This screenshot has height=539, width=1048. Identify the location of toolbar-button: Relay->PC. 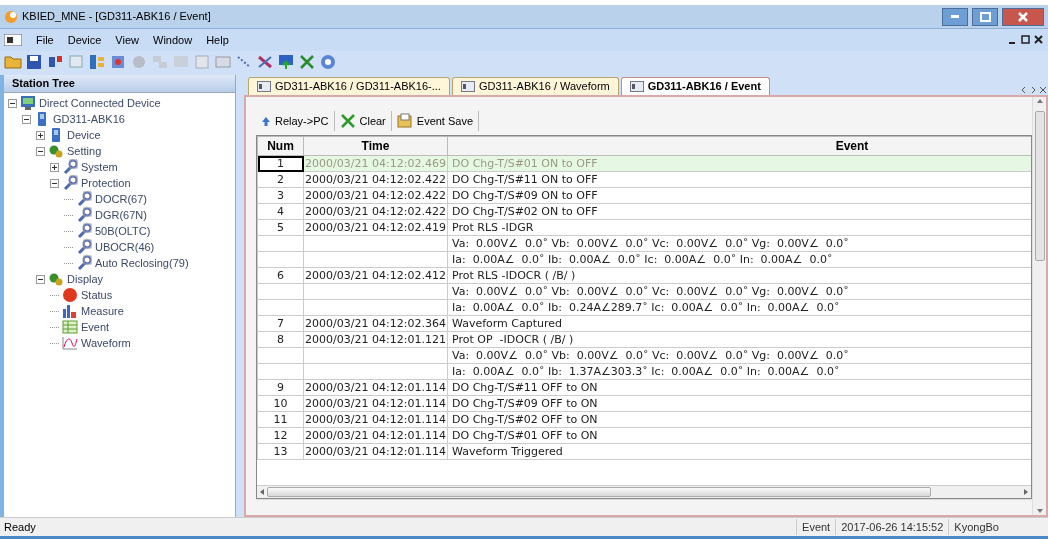
(295, 121).